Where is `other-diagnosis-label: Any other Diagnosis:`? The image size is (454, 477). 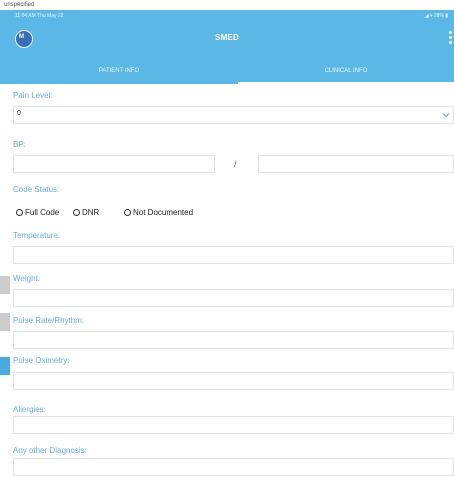
other-diagnosis-label: Any other Diagnosis: is located at coordinates (50, 450).